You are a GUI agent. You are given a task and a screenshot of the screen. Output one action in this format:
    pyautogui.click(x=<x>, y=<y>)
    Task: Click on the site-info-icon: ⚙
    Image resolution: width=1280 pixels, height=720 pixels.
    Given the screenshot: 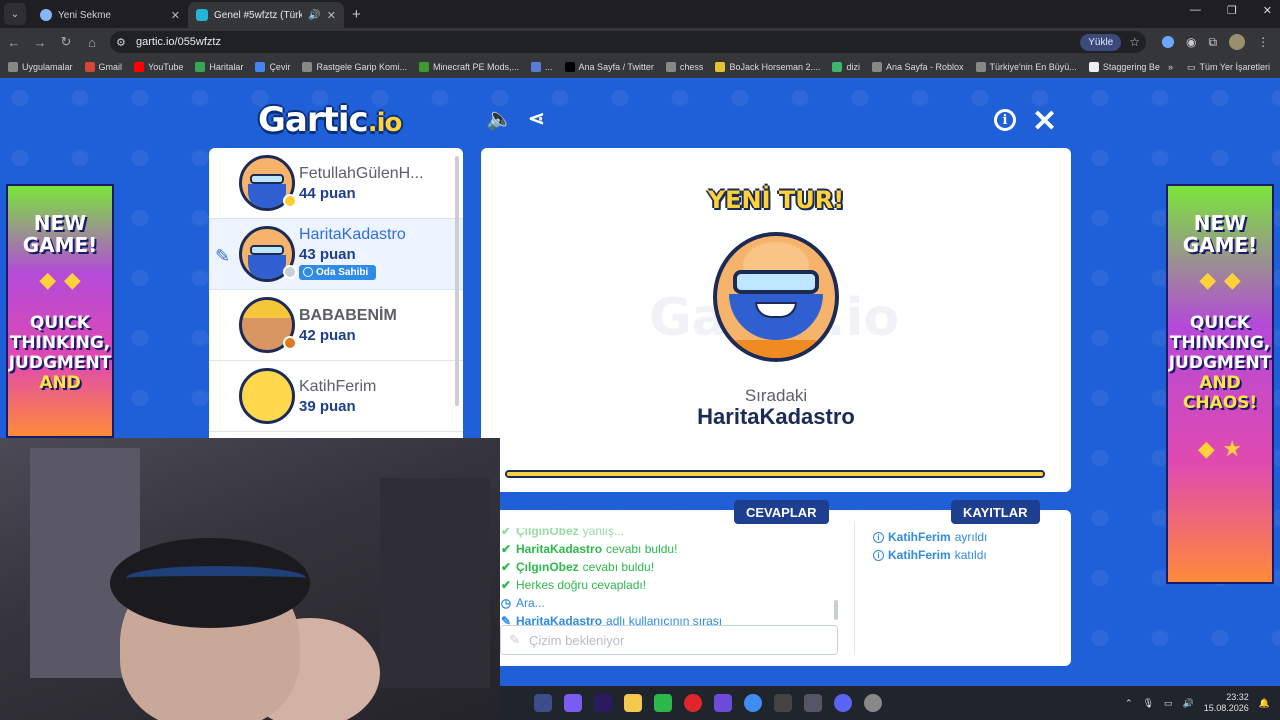 What is the action you would take?
    pyautogui.click(x=124, y=42)
    